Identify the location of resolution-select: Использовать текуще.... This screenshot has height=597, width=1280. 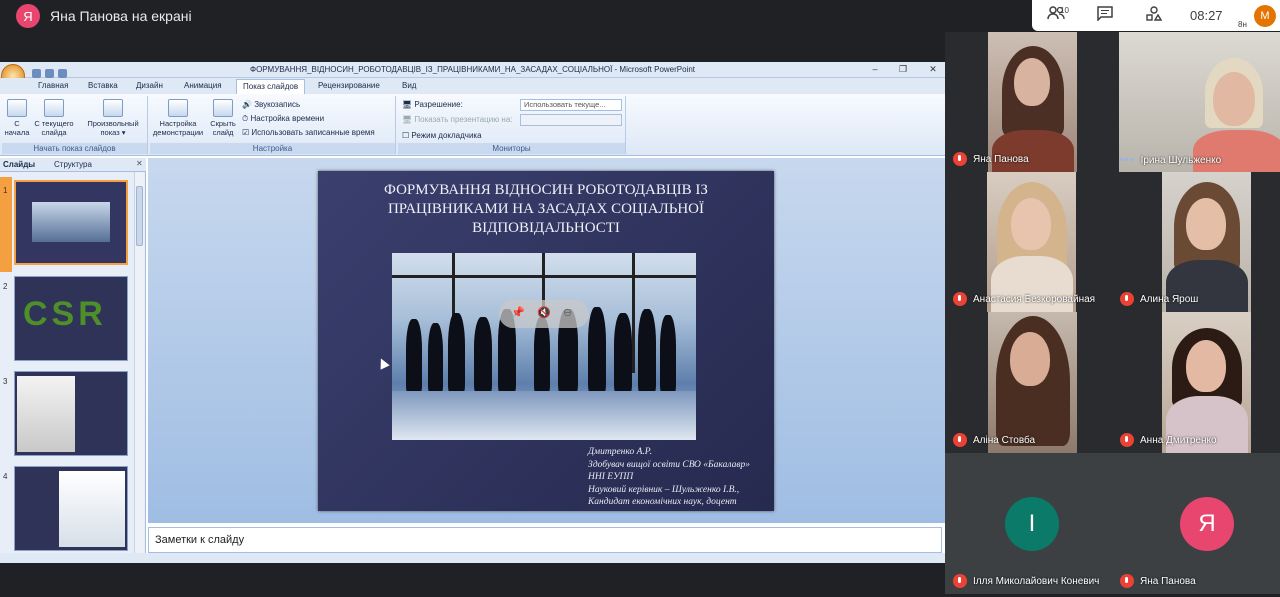
(571, 105).